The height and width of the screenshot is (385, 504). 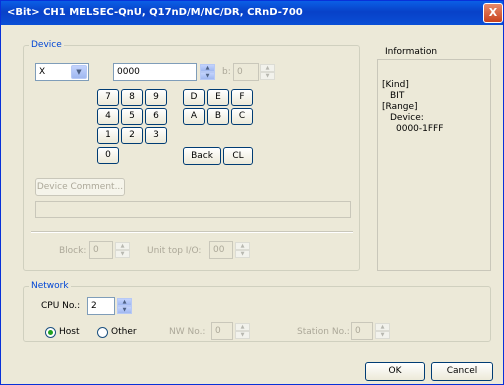 What do you see at coordinates (218, 116) in the screenshot?
I see `key-b: B` at bounding box center [218, 116].